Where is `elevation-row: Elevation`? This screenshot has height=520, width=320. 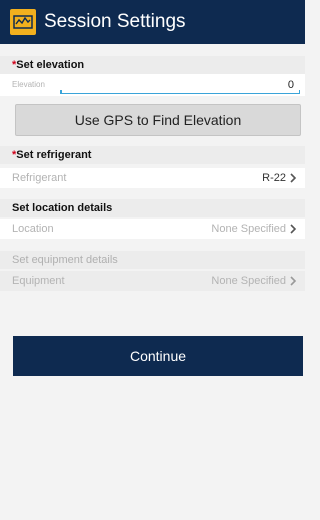 elevation-row: Elevation is located at coordinates (152, 85).